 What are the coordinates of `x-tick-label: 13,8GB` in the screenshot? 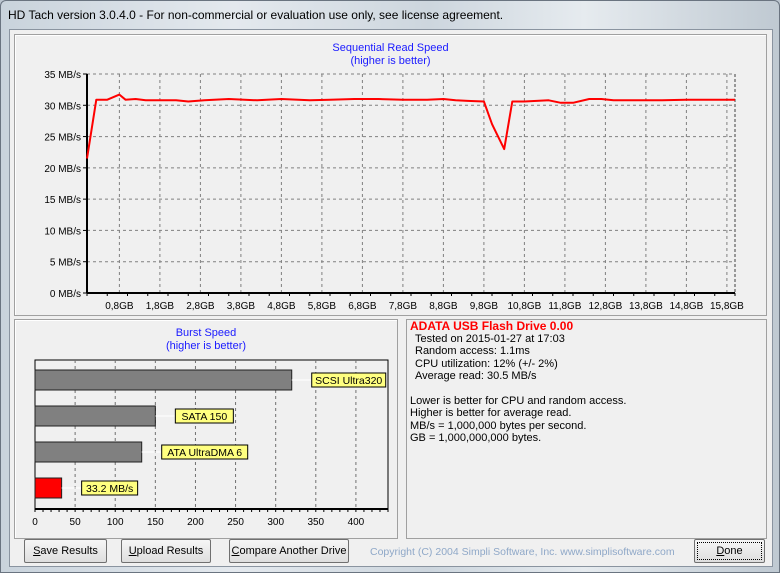 It's located at (646, 306).